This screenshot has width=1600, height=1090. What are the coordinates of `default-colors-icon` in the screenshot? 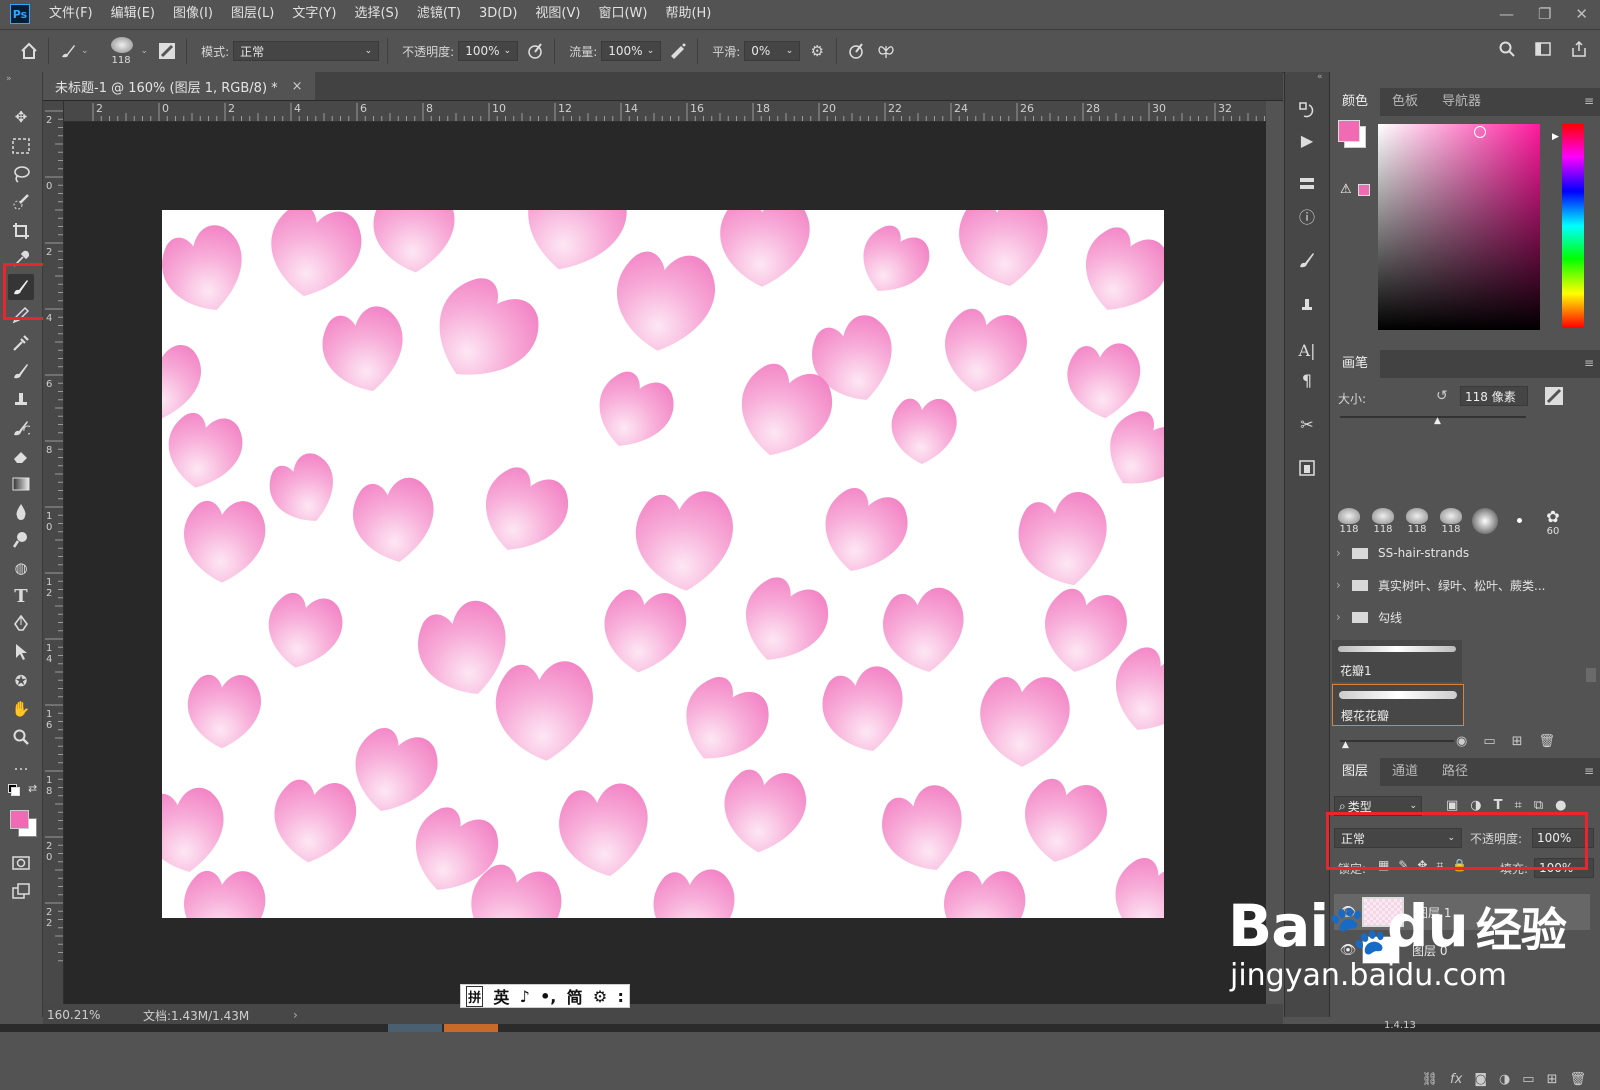 It's located at (14, 790).